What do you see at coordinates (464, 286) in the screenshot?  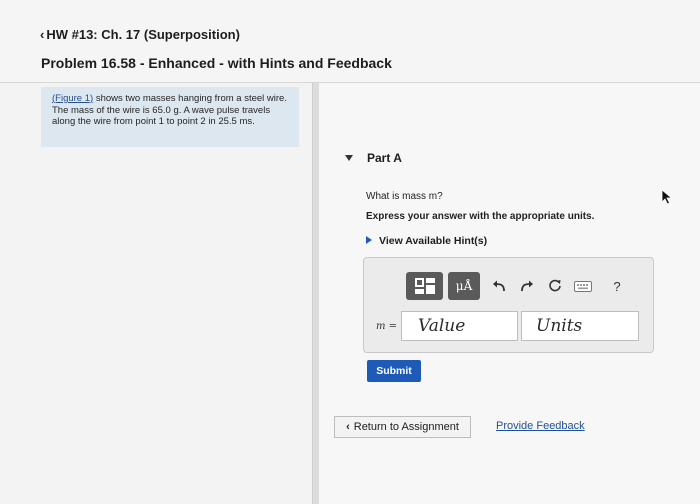 I see `units-symbols-button: μÅ` at bounding box center [464, 286].